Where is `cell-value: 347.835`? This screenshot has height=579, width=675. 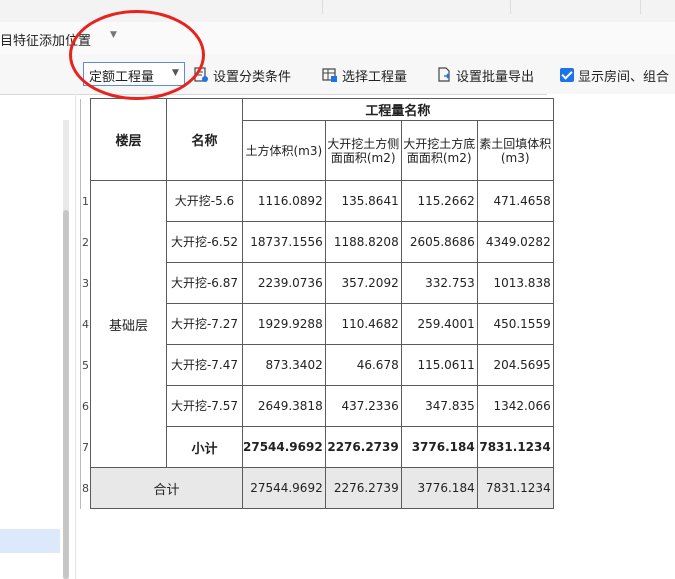 cell-value: 347.835 is located at coordinates (439, 406).